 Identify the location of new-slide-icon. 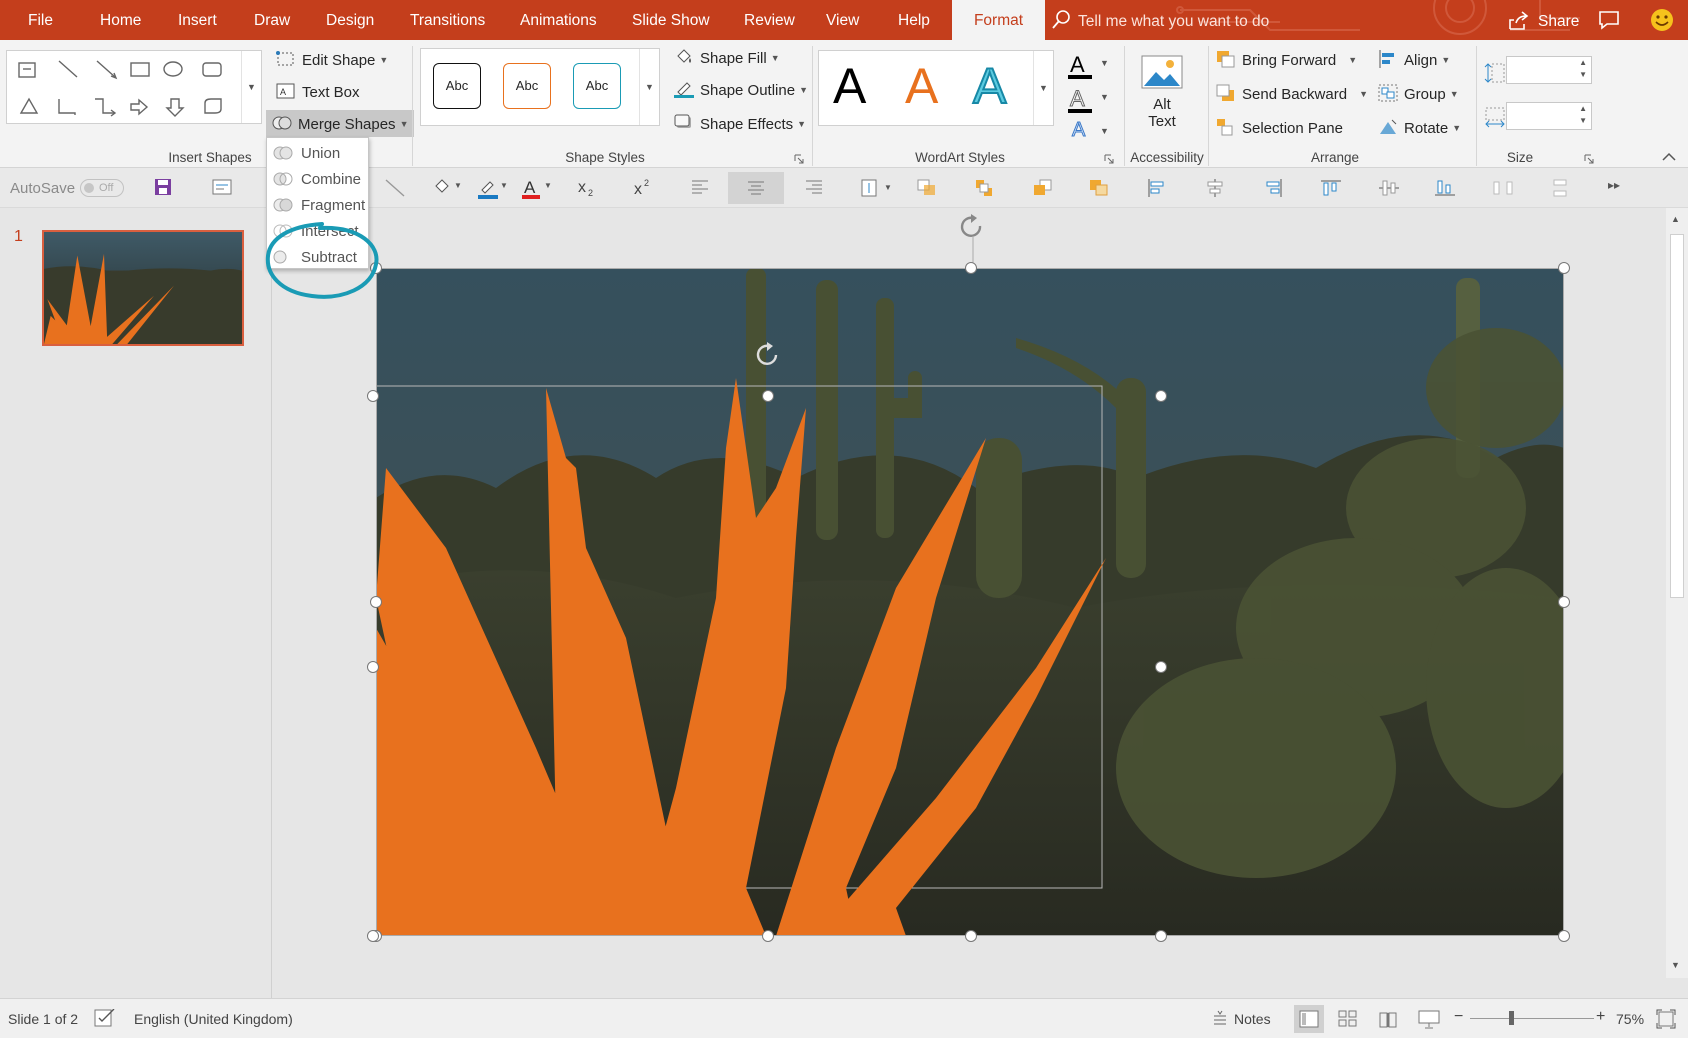
(222, 187).